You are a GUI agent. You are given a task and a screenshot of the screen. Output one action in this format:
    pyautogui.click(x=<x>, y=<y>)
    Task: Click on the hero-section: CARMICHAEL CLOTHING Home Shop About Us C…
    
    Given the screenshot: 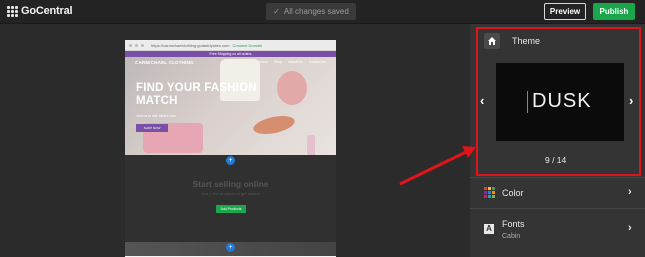 What is the action you would take?
    pyautogui.click(x=230, y=106)
    